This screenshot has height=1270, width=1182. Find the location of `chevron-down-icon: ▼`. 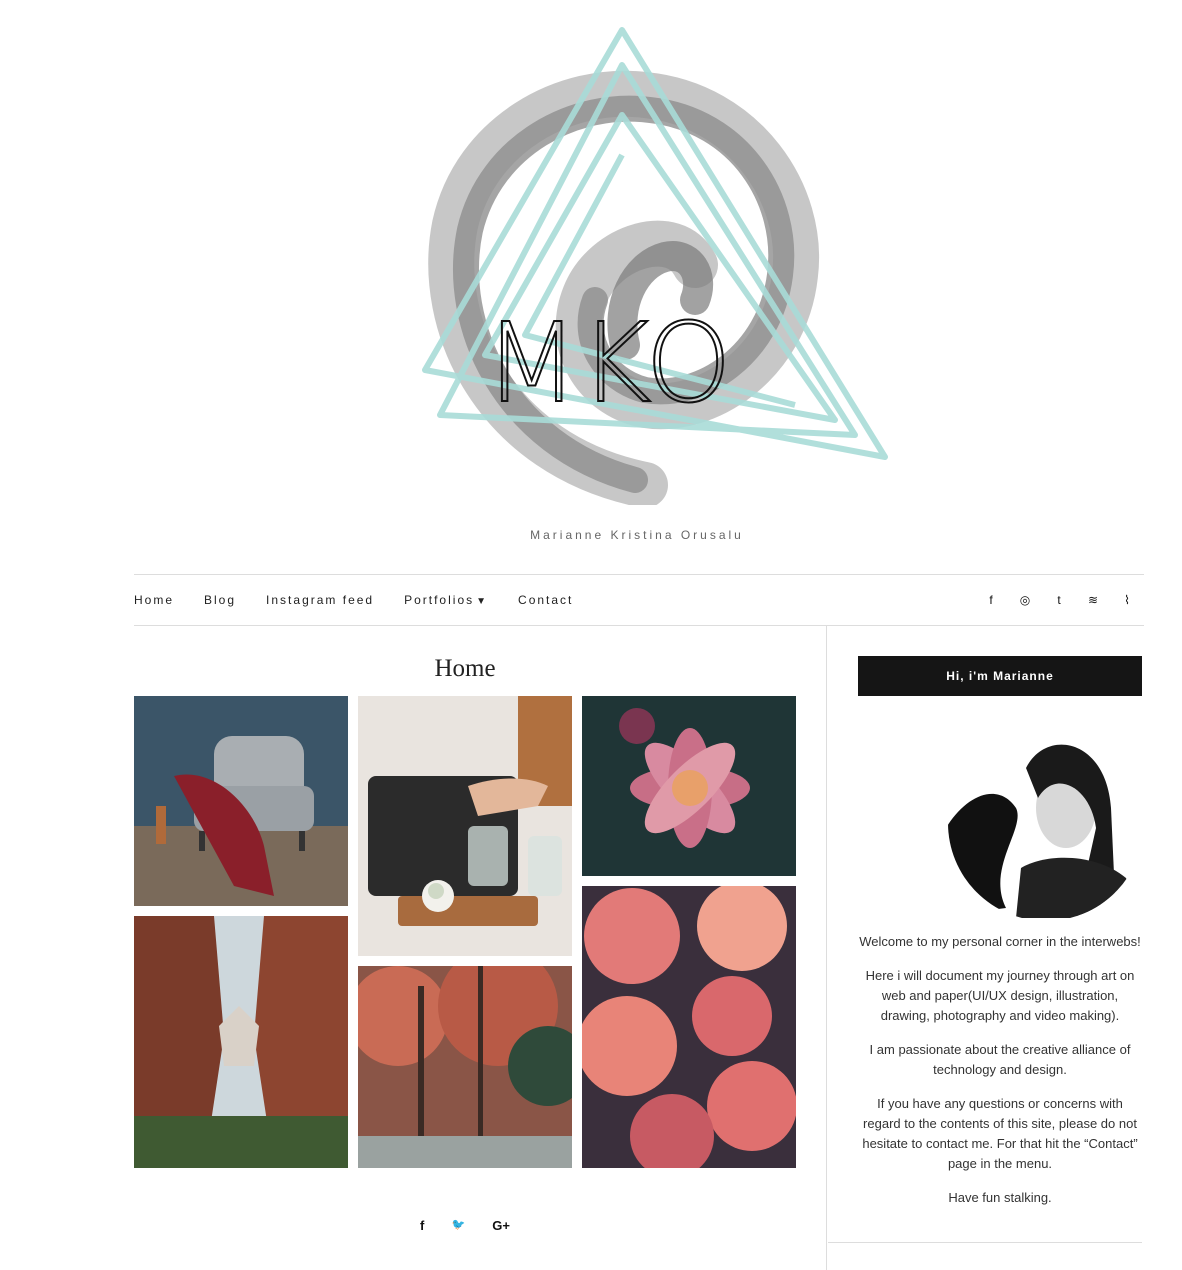

chevron-down-icon: ▼ is located at coordinates (482, 601).